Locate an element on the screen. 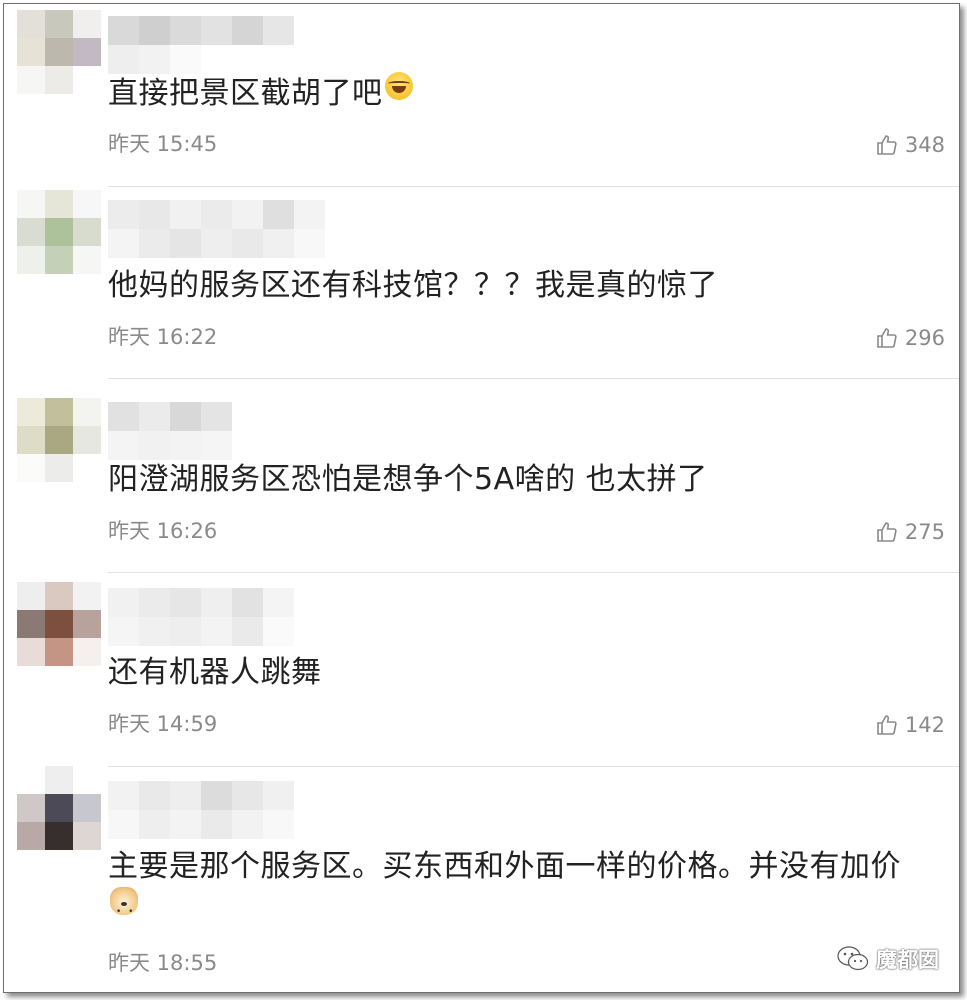  comment-text: 阳澄湖服务区恐怕是想争个5A啥的 也太拼了 is located at coordinates (408, 479).